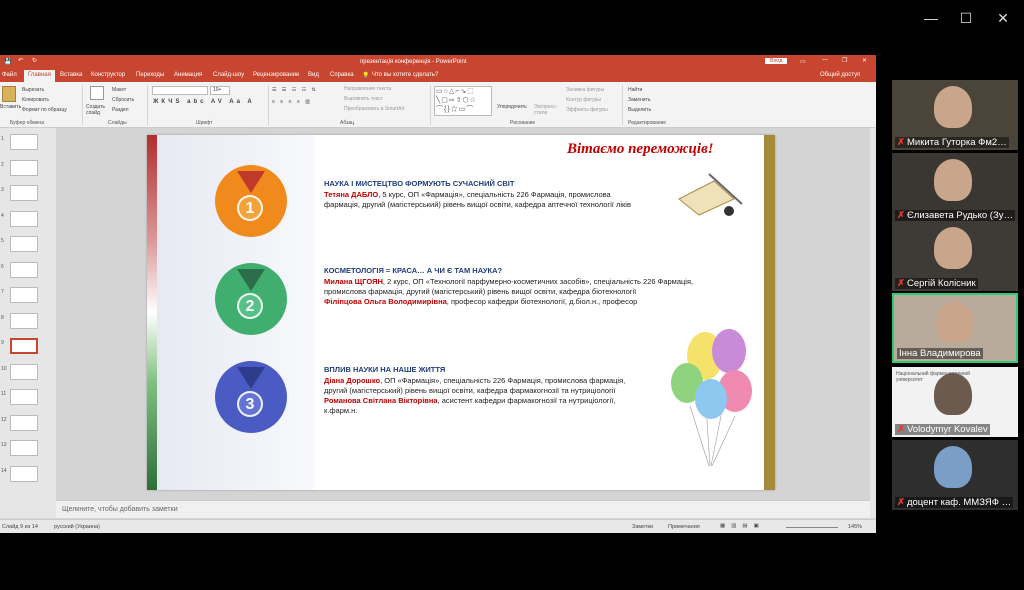  Describe the element at coordinates (710, 396) in the screenshot. I see `balloons-image` at that location.